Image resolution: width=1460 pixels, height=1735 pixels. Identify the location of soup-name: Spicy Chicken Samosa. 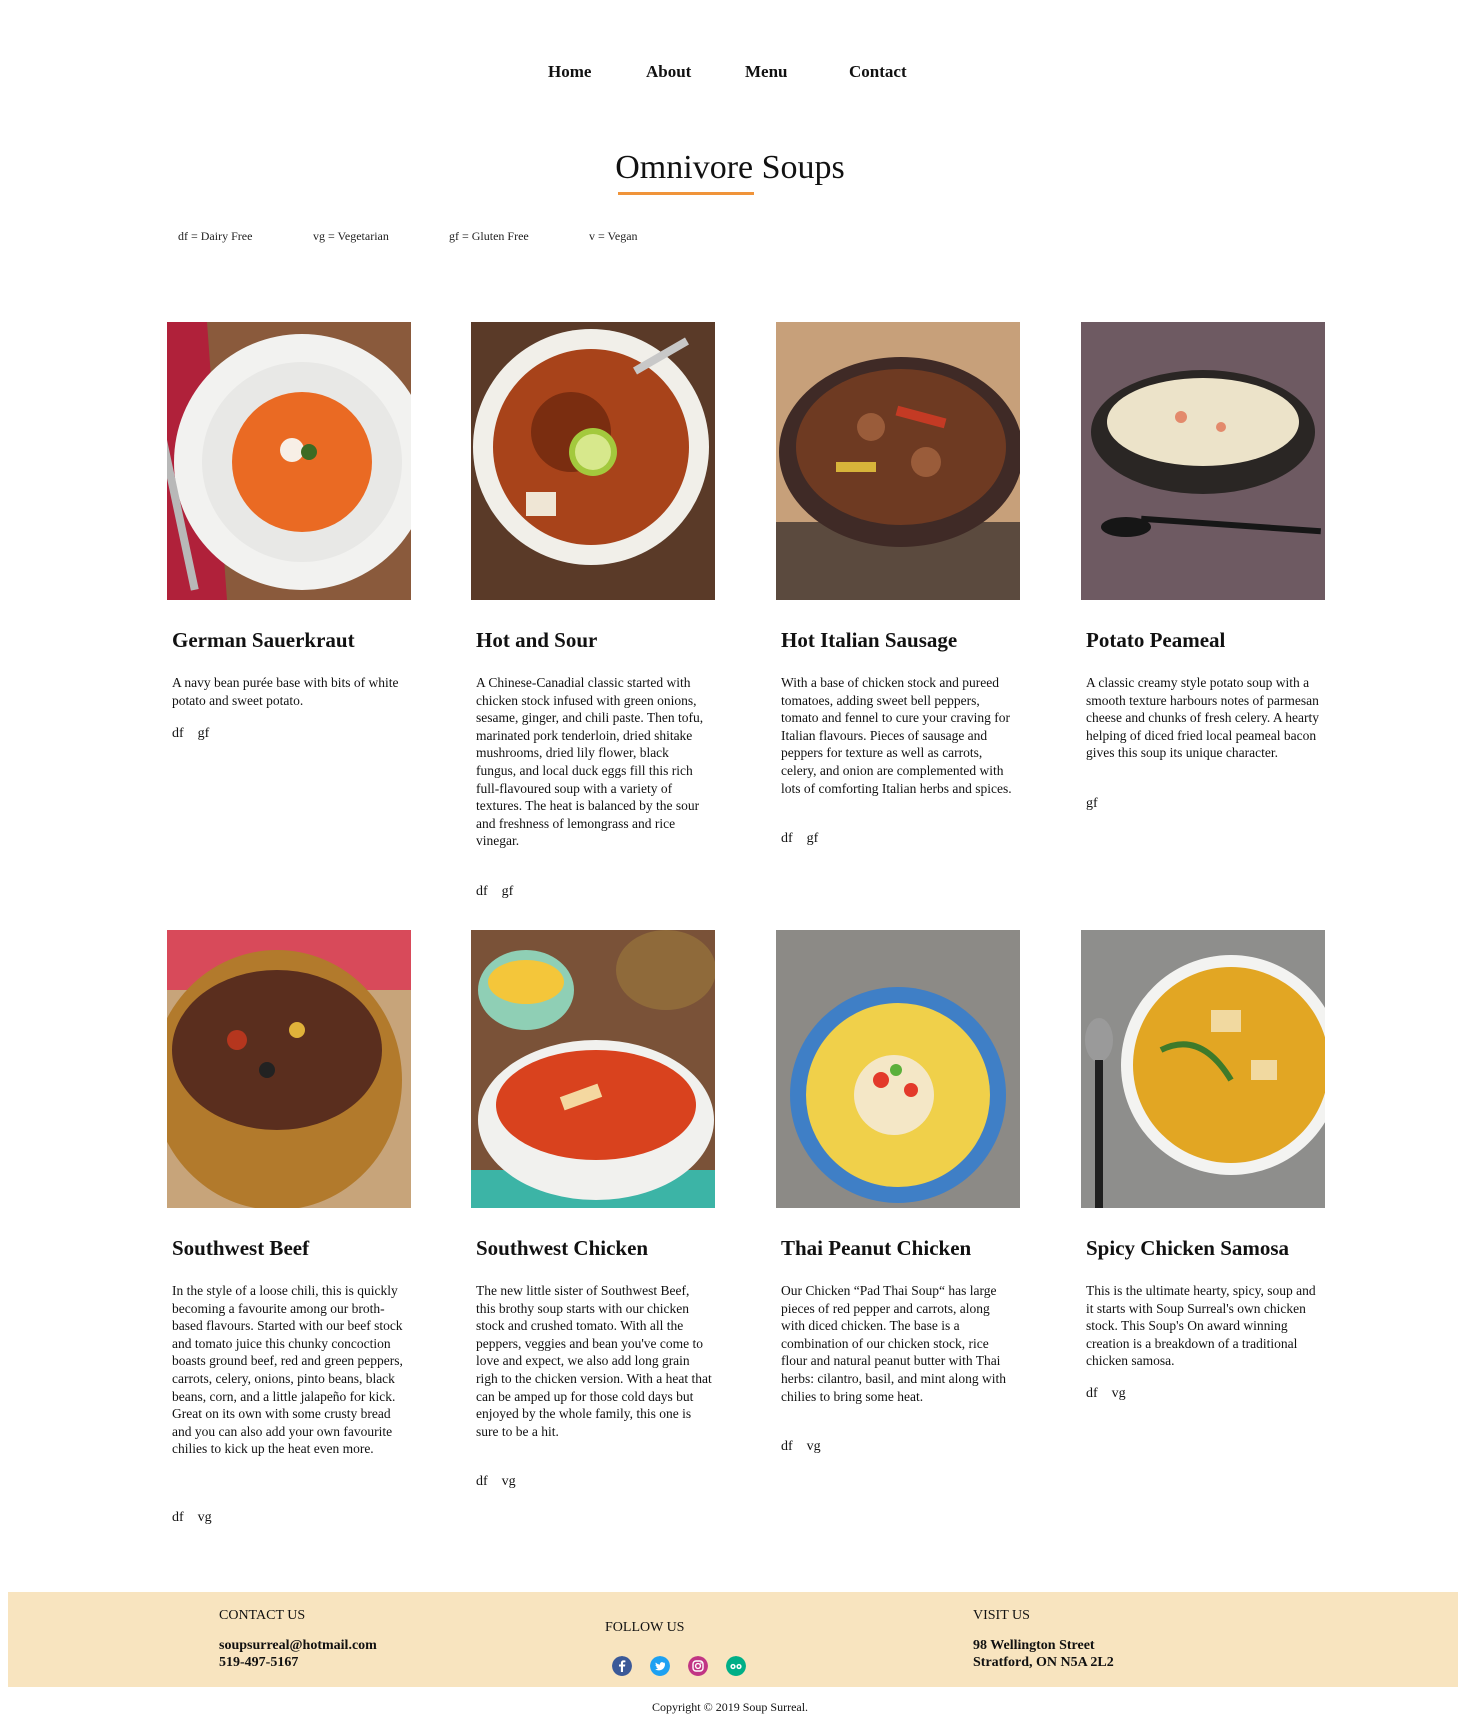
(1188, 1248).